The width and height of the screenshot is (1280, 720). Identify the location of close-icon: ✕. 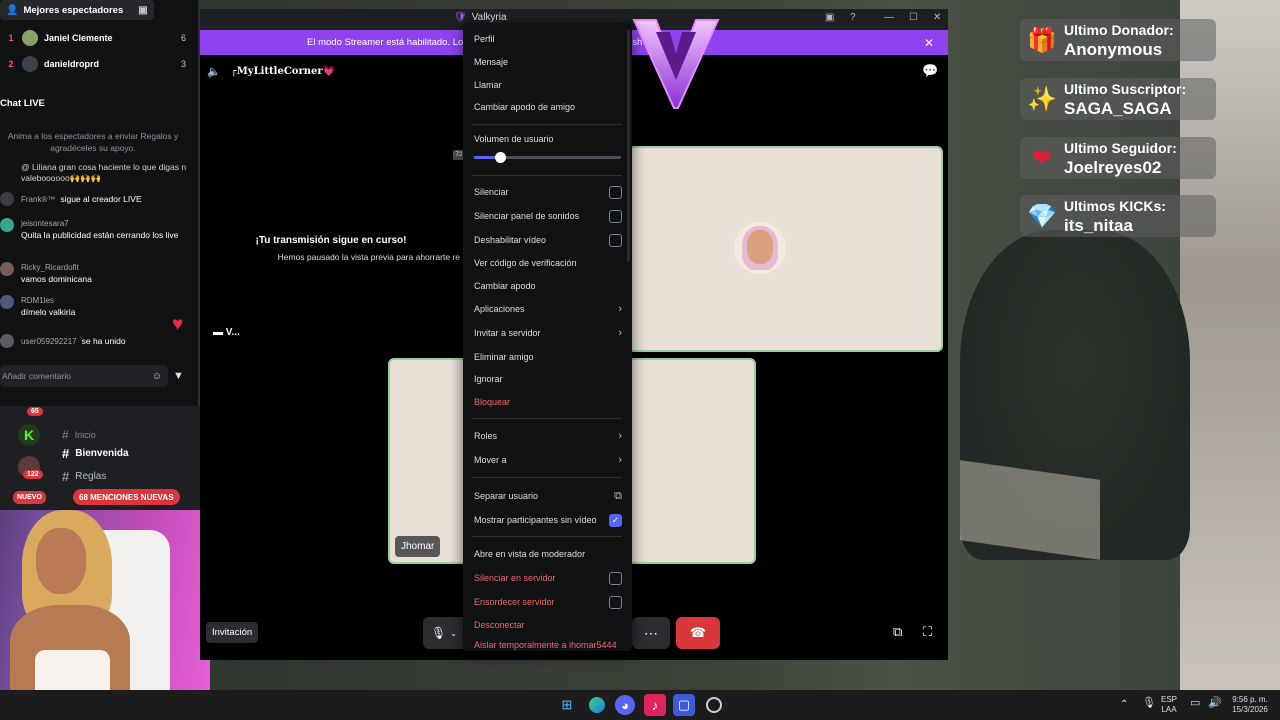
(929, 43).